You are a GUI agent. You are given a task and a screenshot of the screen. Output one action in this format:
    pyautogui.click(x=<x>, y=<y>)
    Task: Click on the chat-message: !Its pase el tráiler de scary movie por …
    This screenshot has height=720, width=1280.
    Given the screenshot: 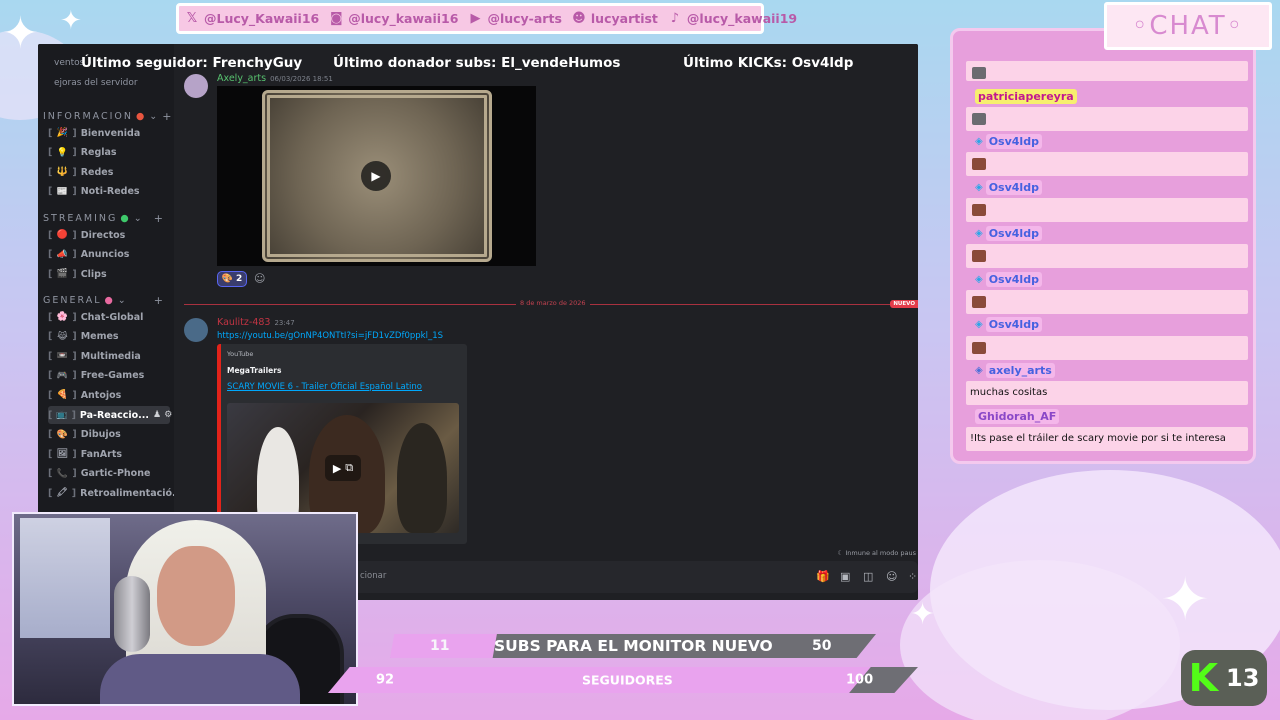 What is the action you would take?
    pyautogui.click(x=1107, y=439)
    